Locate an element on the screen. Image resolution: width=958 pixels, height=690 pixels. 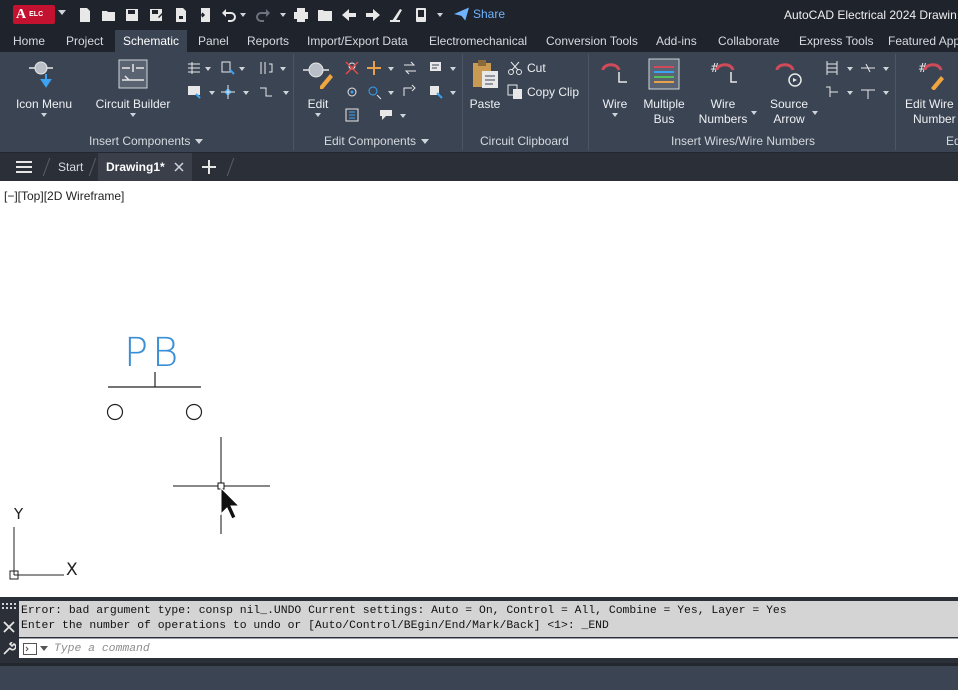
insert-components-group-label: Insert Components is located at coordinates (146, 141).